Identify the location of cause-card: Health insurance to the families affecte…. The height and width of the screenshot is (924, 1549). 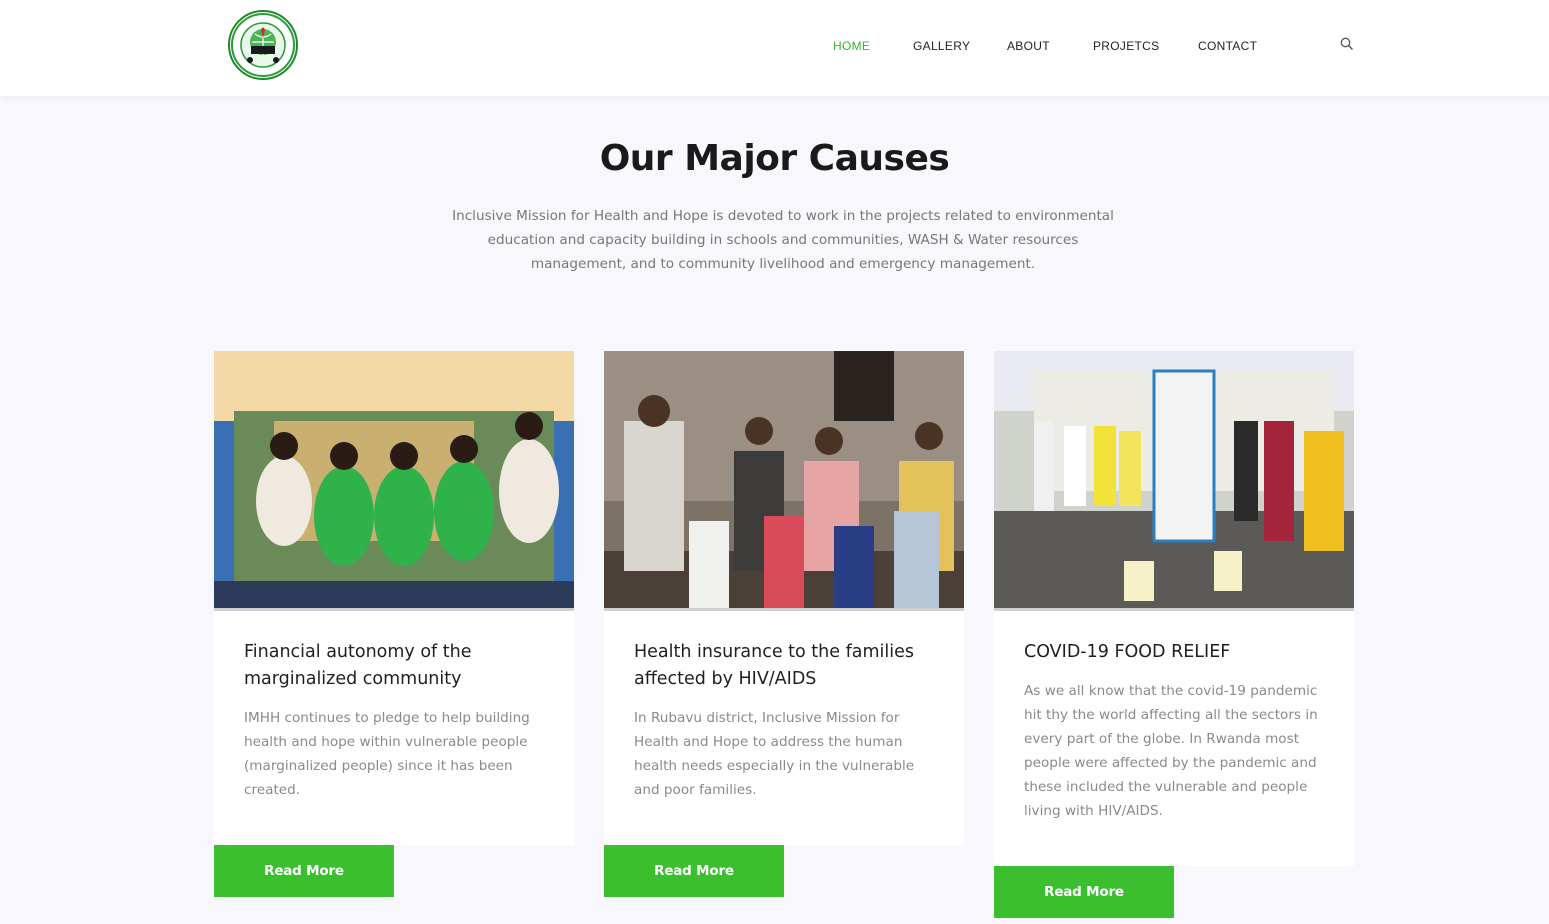
(784, 624).